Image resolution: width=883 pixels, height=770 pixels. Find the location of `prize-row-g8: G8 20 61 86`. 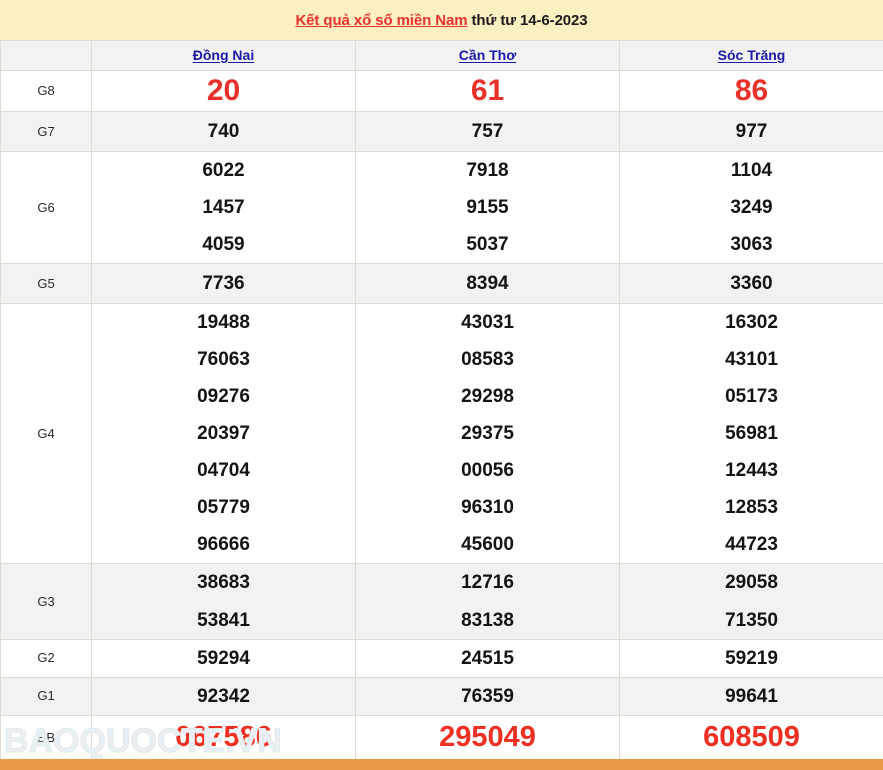

prize-row-g8: G8 20 61 86 is located at coordinates (441, 91).